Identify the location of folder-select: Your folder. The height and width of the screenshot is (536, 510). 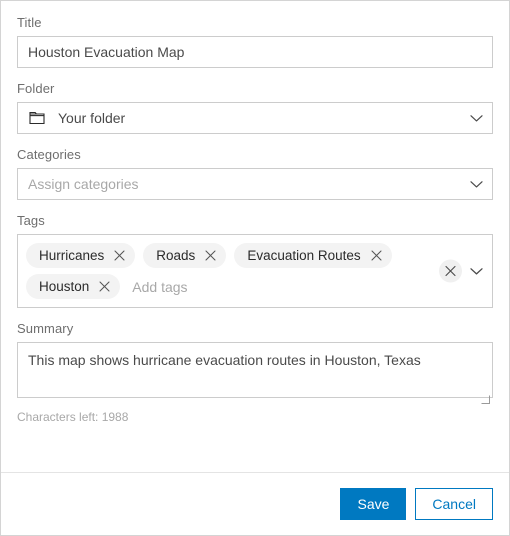
(255, 118).